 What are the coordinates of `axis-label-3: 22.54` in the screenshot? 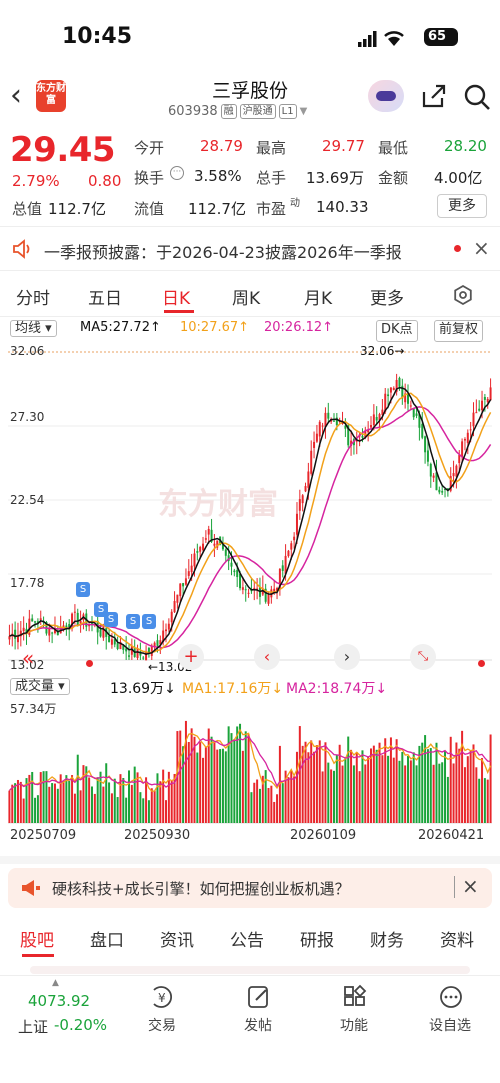 It's located at (27, 500).